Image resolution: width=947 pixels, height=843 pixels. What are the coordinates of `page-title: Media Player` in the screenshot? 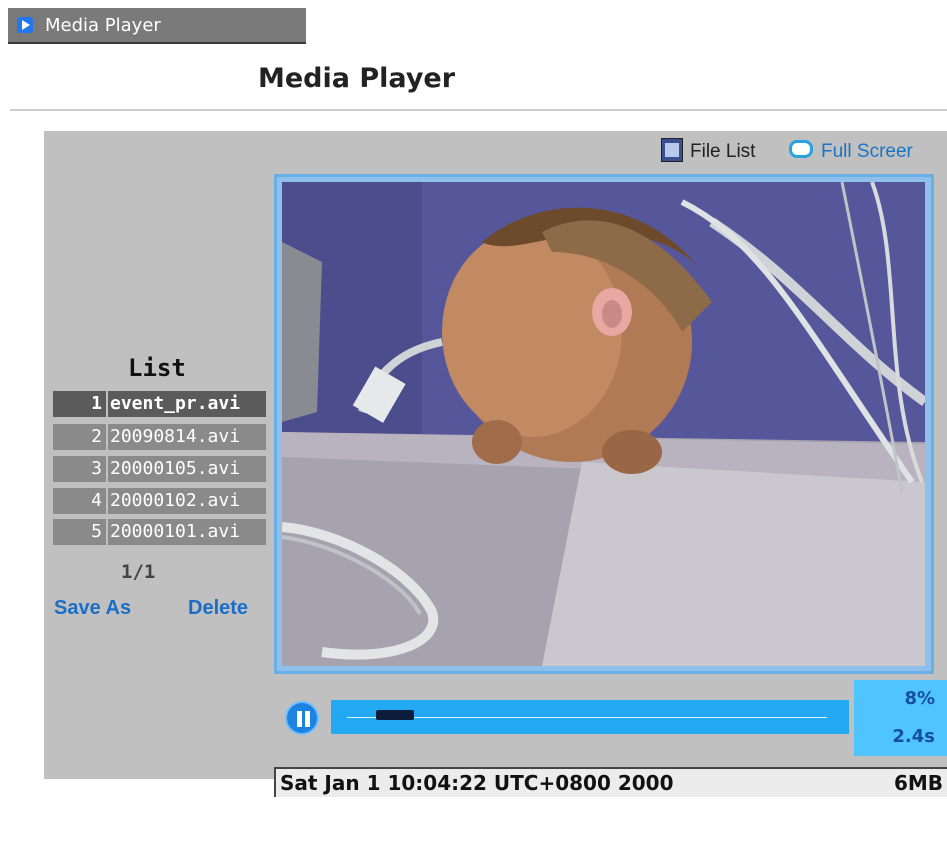 It's located at (357, 78).